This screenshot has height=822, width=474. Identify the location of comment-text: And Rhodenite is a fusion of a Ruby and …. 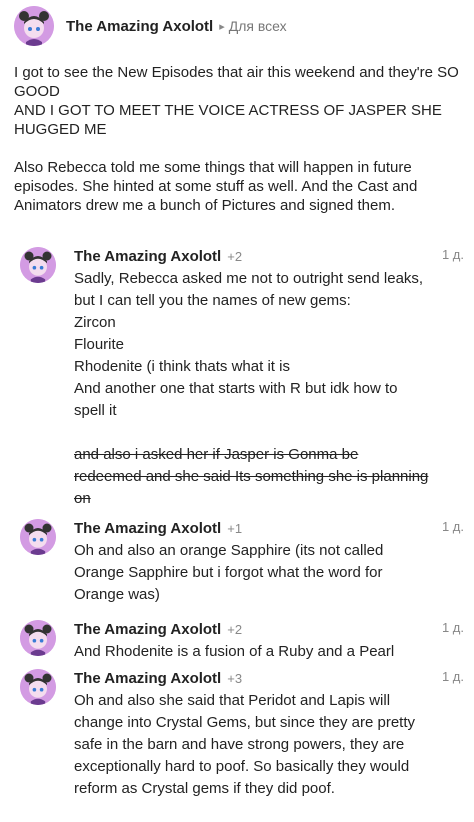
(234, 651).